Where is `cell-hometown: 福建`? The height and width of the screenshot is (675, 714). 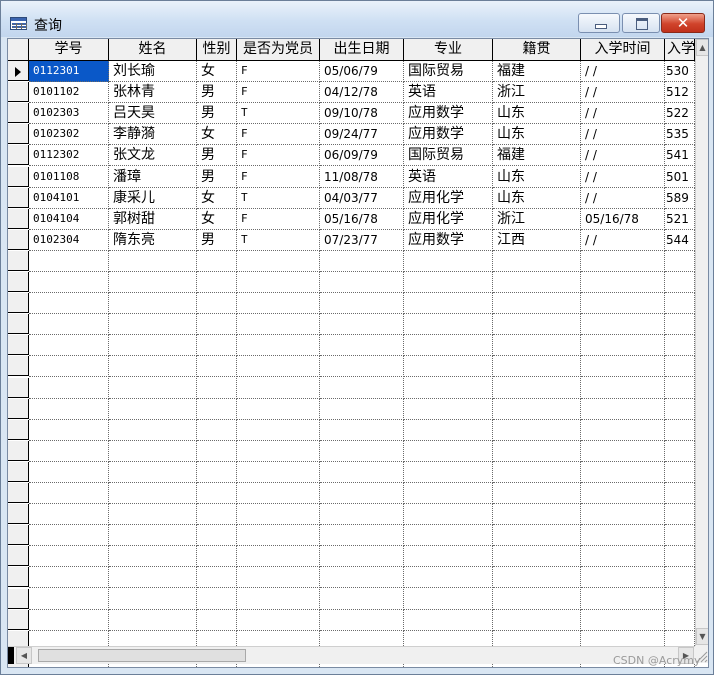
cell-hometown: 福建 is located at coordinates (537, 71).